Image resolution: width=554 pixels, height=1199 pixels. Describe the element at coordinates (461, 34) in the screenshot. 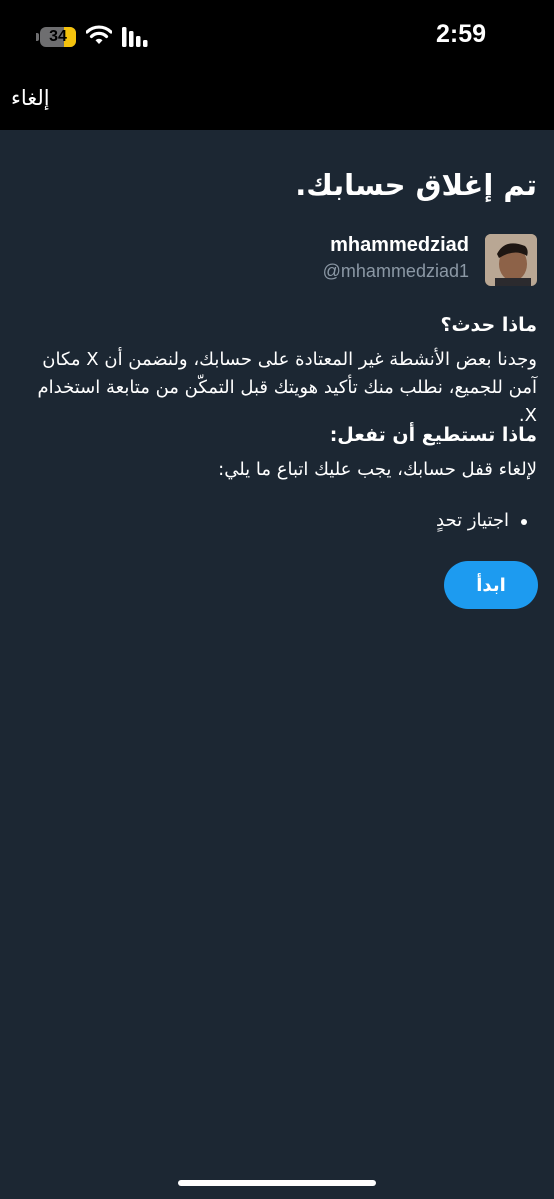

I see `status-time: 2:59` at that location.